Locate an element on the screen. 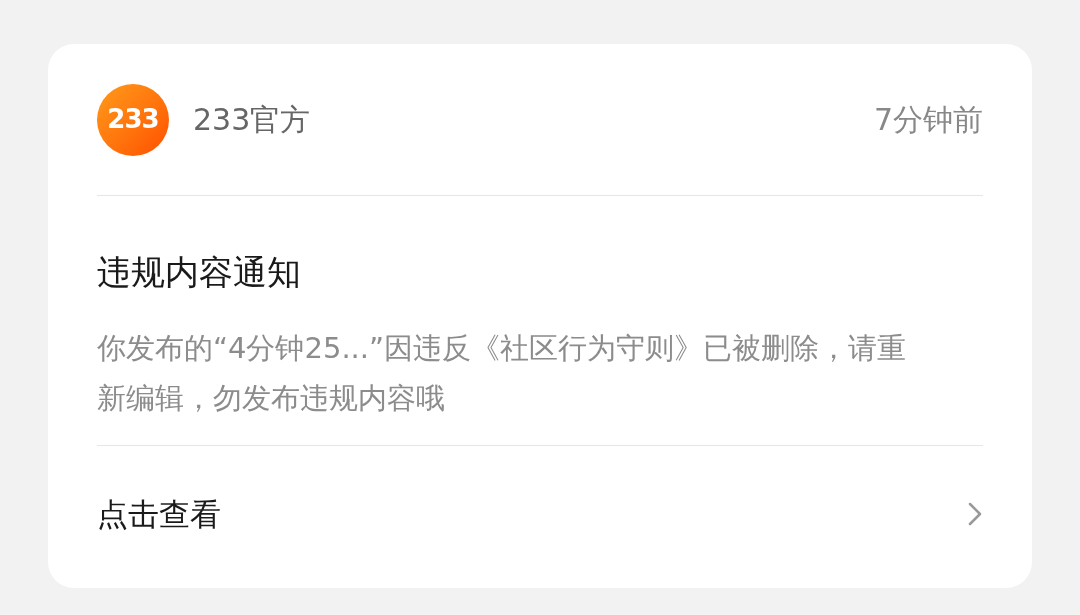 The image size is (1080, 615). notification-title: 违规内容通知 is located at coordinates (199, 272).